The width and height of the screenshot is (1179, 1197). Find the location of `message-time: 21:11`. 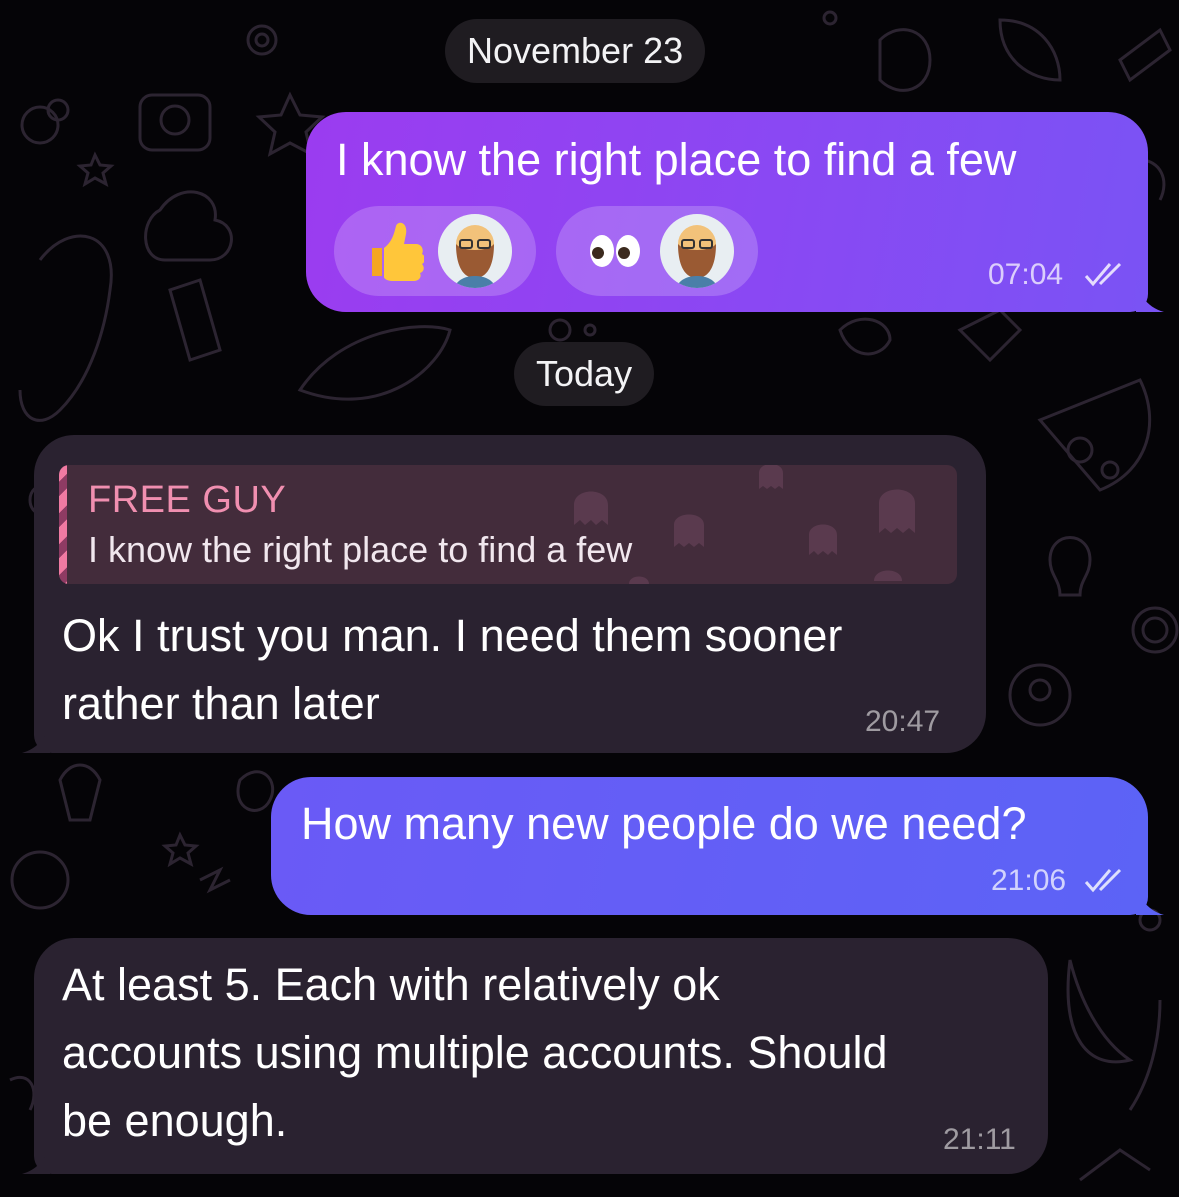

message-time: 21:11 is located at coordinates (979, 1139).